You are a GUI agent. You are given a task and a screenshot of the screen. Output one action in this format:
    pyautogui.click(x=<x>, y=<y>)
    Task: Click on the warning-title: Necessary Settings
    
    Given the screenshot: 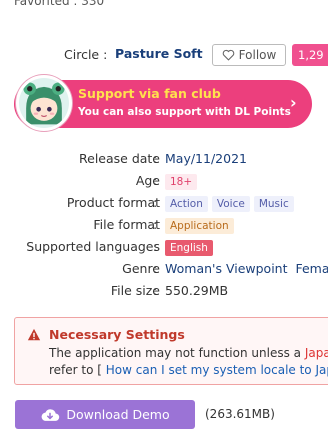 What is the action you would take?
    pyautogui.click(x=117, y=334)
    